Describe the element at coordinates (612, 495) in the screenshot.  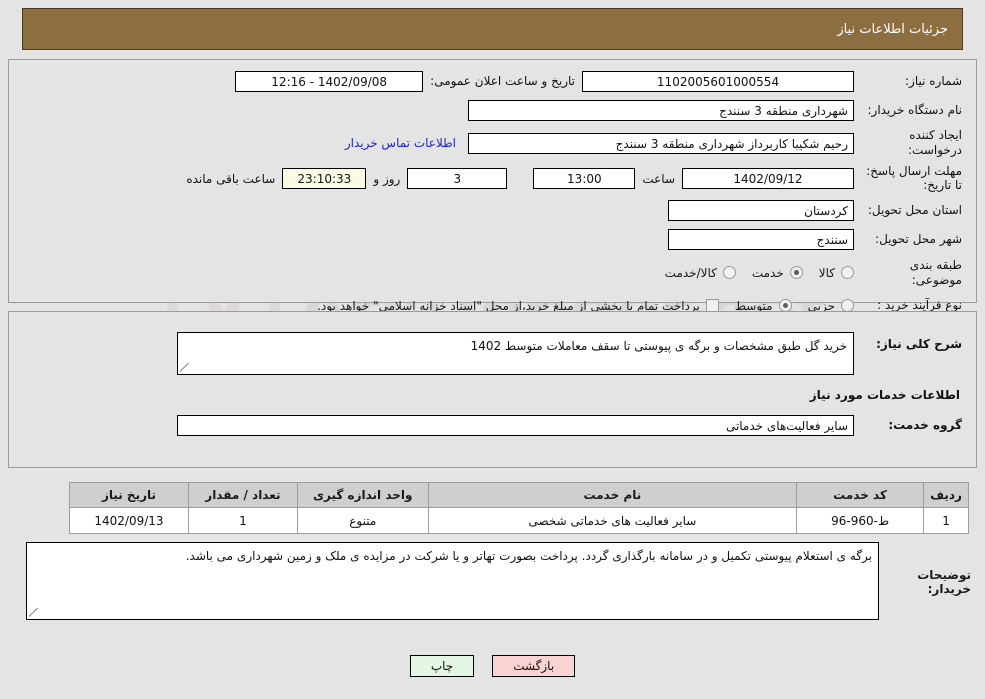
I see `col-header-service-name: نام خدمت` at that location.